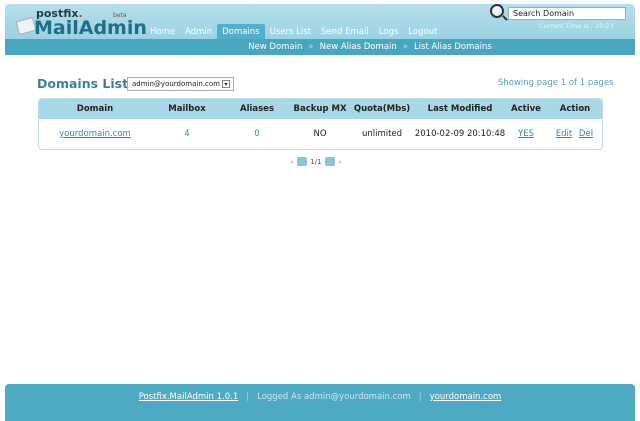 Image resolution: width=640 pixels, height=421 pixels. What do you see at coordinates (389, 31) in the screenshot?
I see `nav-logs: Logs` at bounding box center [389, 31].